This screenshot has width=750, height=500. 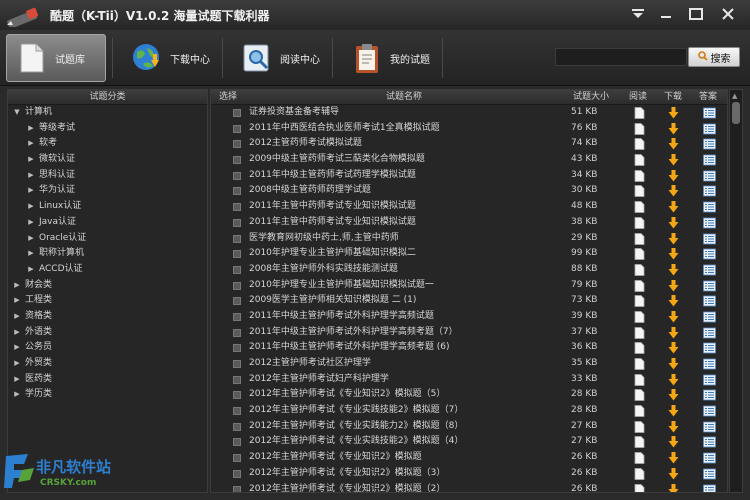 I want to click on question-name: 2008中级主管药师药理学试题, so click(x=404, y=191).